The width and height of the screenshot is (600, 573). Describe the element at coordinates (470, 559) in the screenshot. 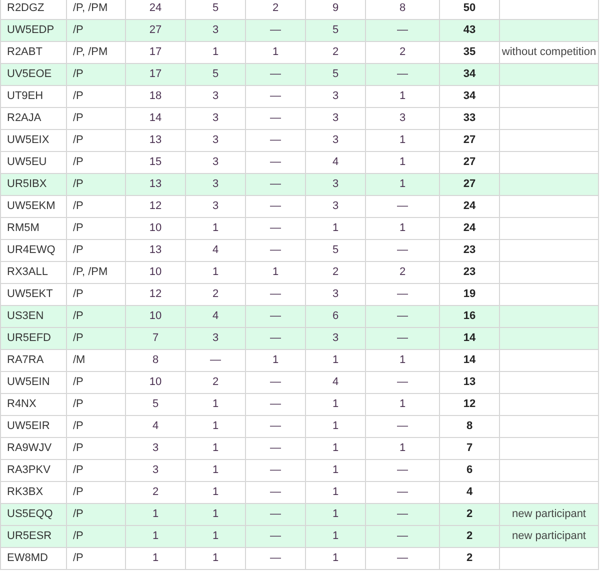

I see `total-cell: 2` at that location.